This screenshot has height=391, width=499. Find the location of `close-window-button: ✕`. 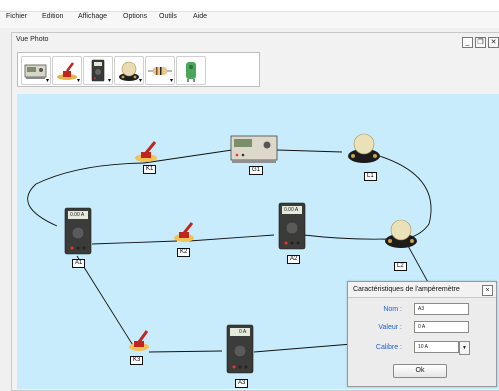

close-window-button: ✕ is located at coordinates (493, 42).